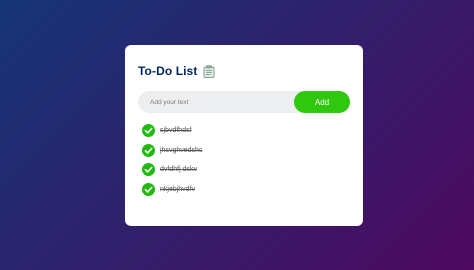  I want to click on task-item: sjbvdfhdsf, so click(246, 130).